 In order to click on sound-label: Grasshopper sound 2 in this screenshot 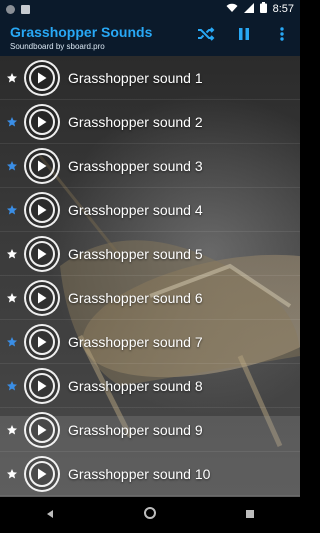, I will do `click(135, 121)`.